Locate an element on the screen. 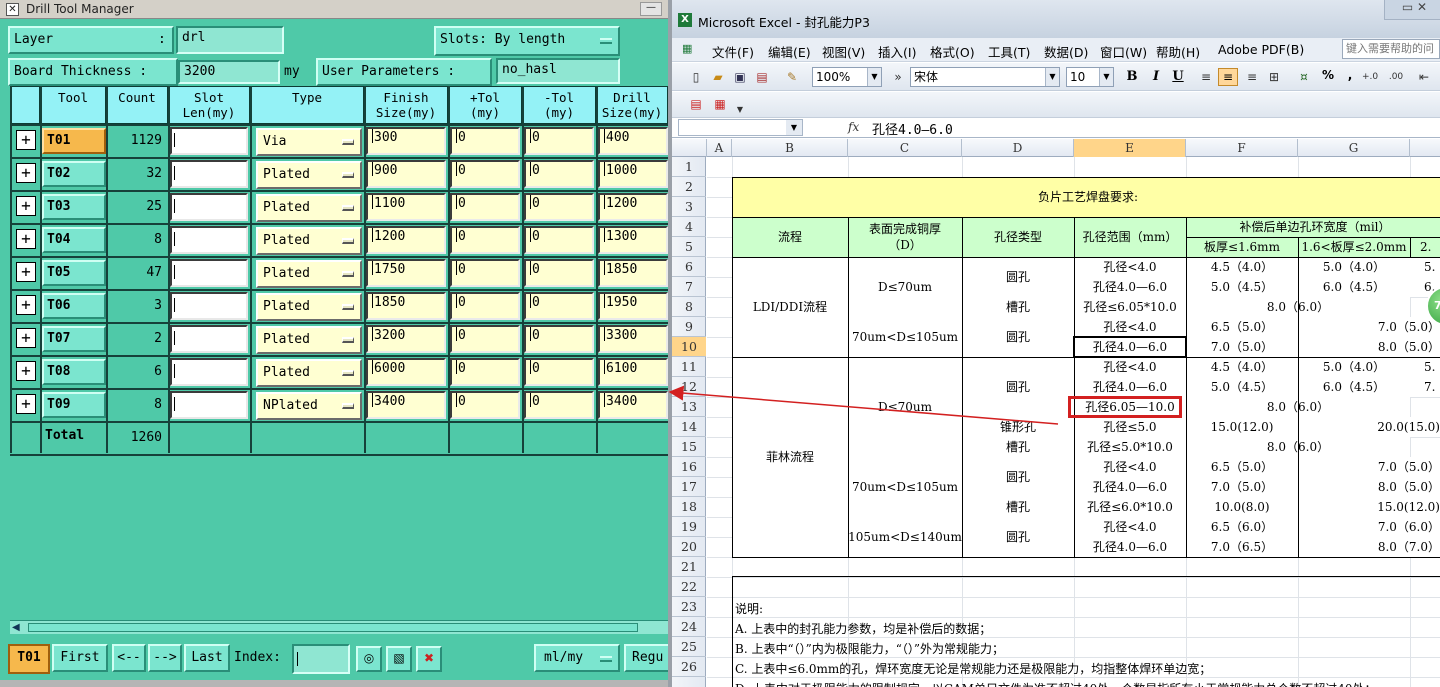 The height and width of the screenshot is (687, 1440). comma-button: , is located at coordinates (1350, 77).